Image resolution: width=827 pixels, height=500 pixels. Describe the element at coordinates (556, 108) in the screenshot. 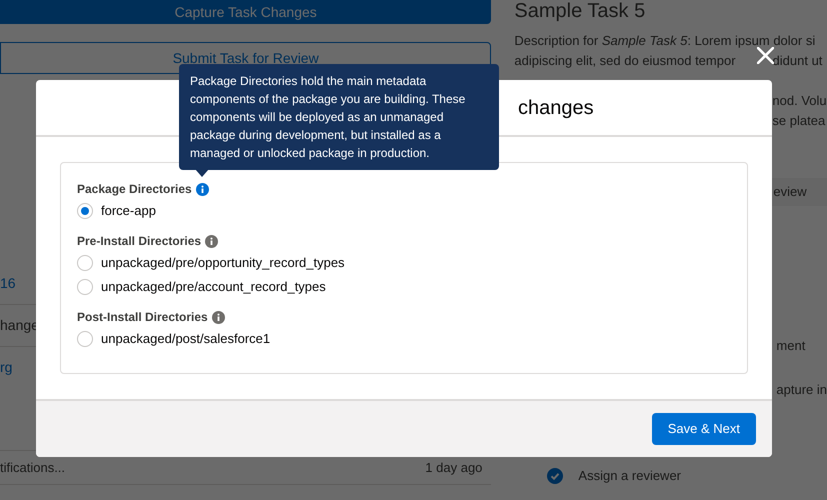

I see `modal-title: changes` at that location.